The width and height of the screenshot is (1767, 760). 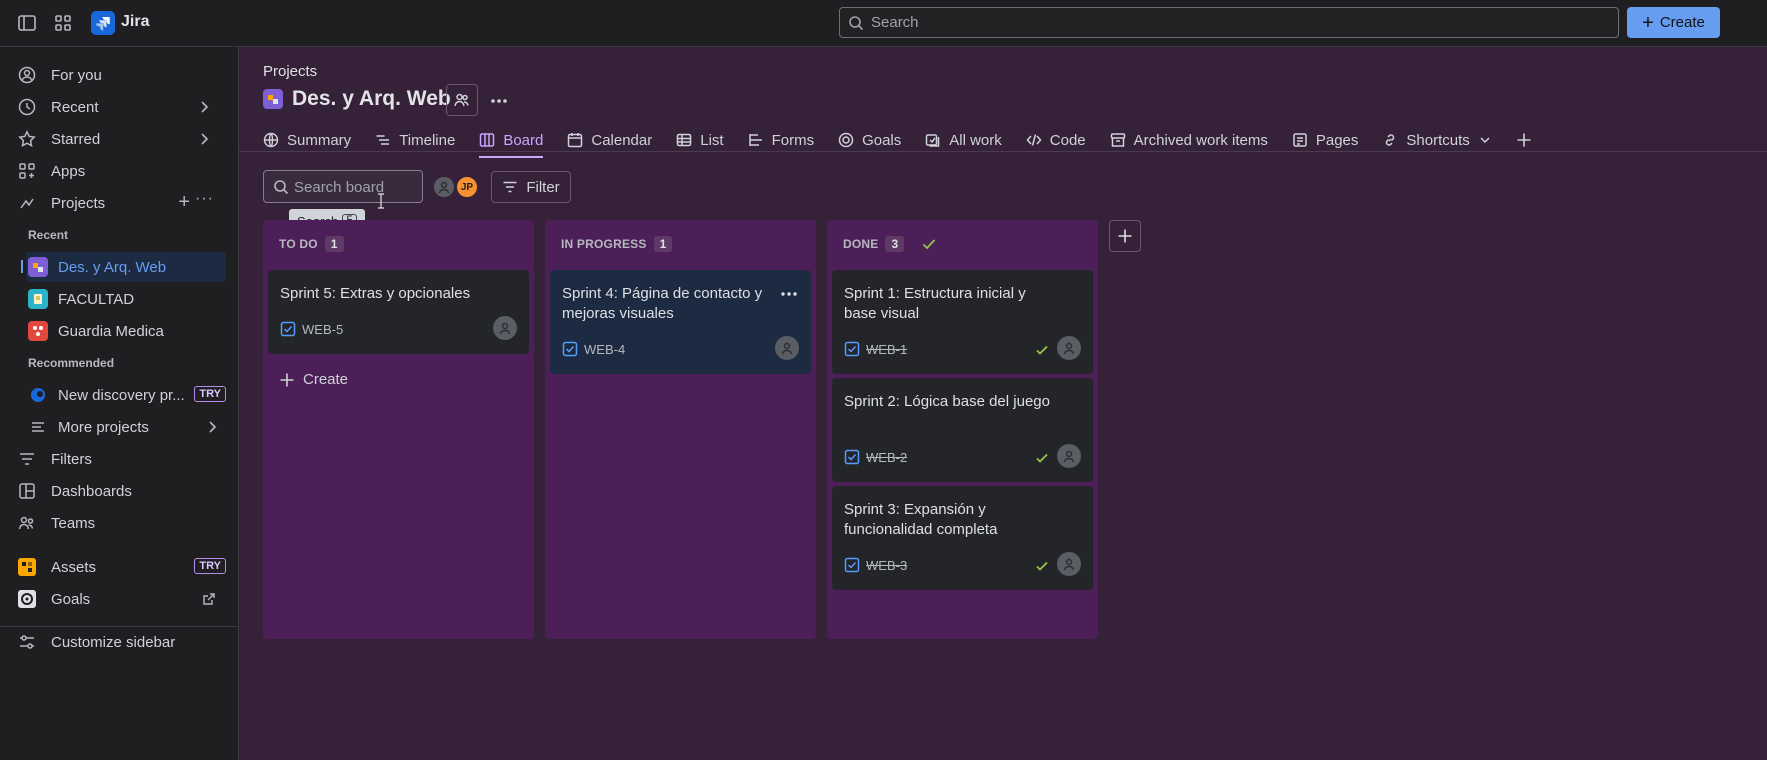 What do you see at coordinates (22, 266) in the screenshot?
I see `active-indicator` at bounding box center [22, 266].